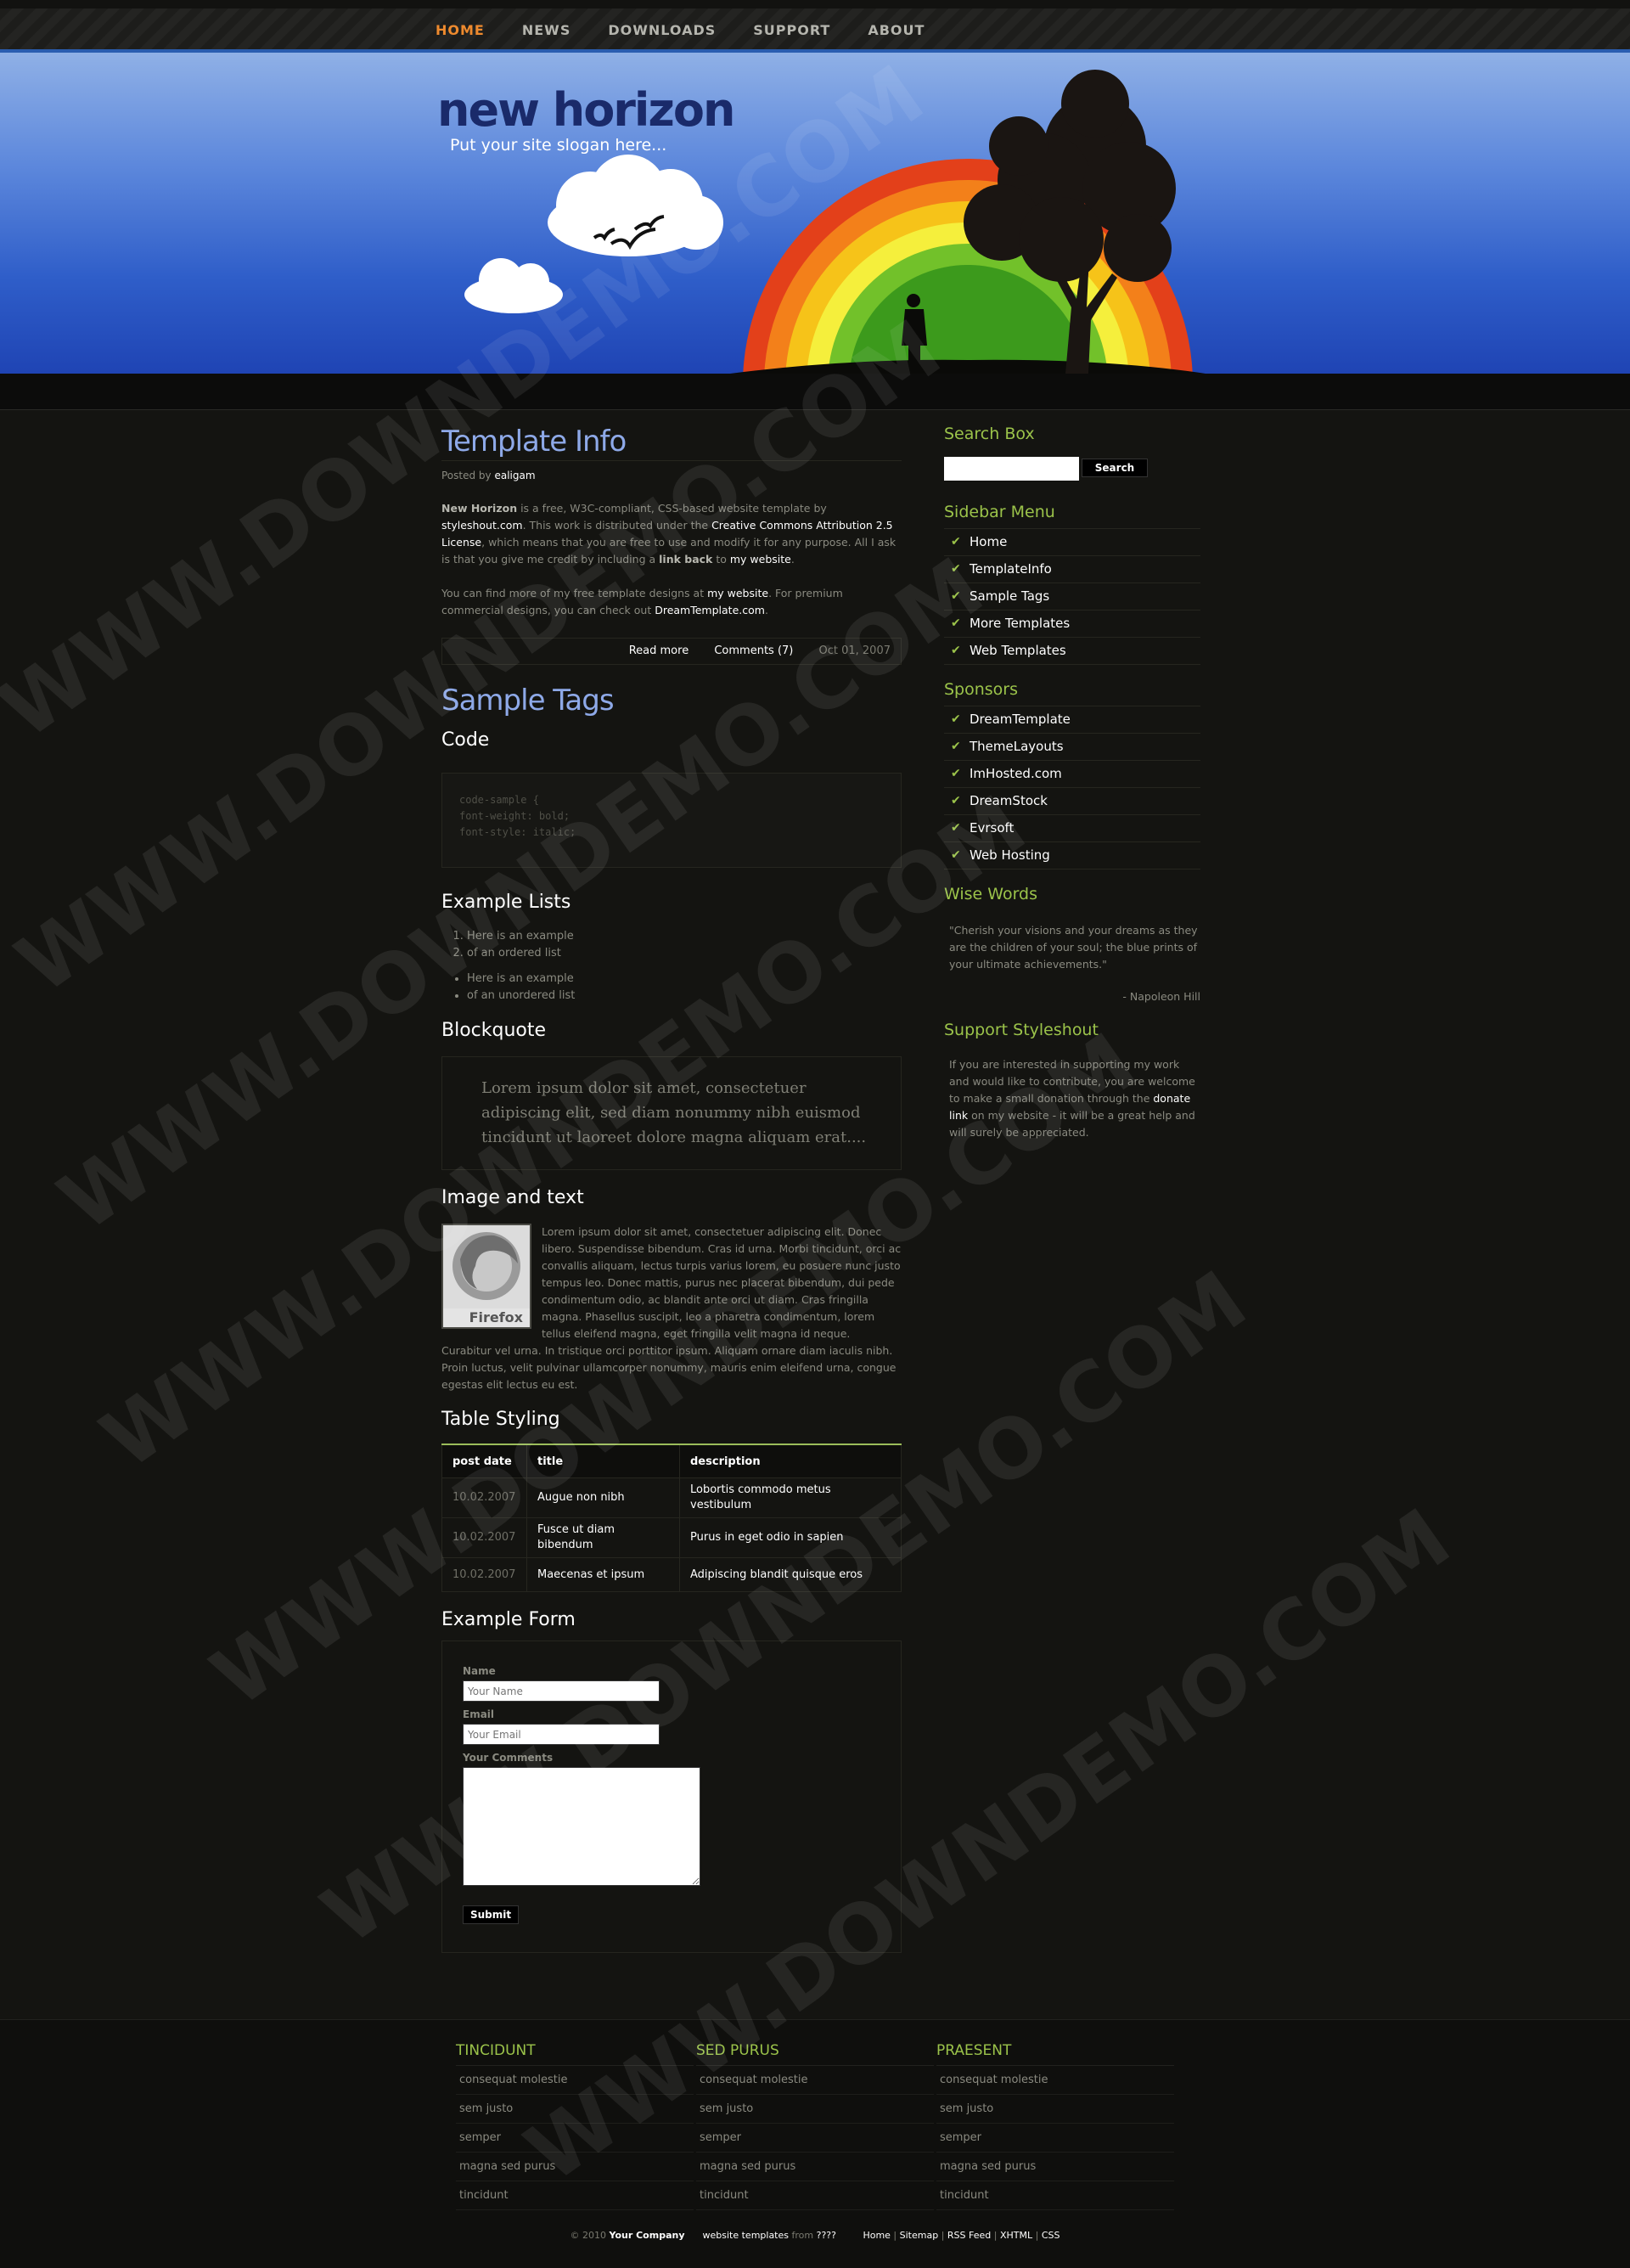 This screenshot has height=2268, width=1630. Describe the element at coordinates (721, 559) in the screenshot. I see `text: to` at that location.